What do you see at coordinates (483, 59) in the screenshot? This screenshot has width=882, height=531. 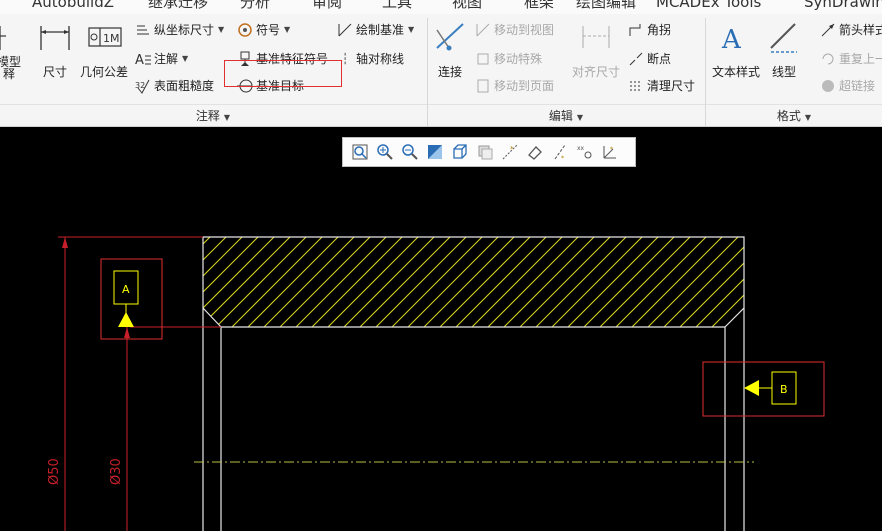 I see `move-special-icon` at bounding box center [483, 59].